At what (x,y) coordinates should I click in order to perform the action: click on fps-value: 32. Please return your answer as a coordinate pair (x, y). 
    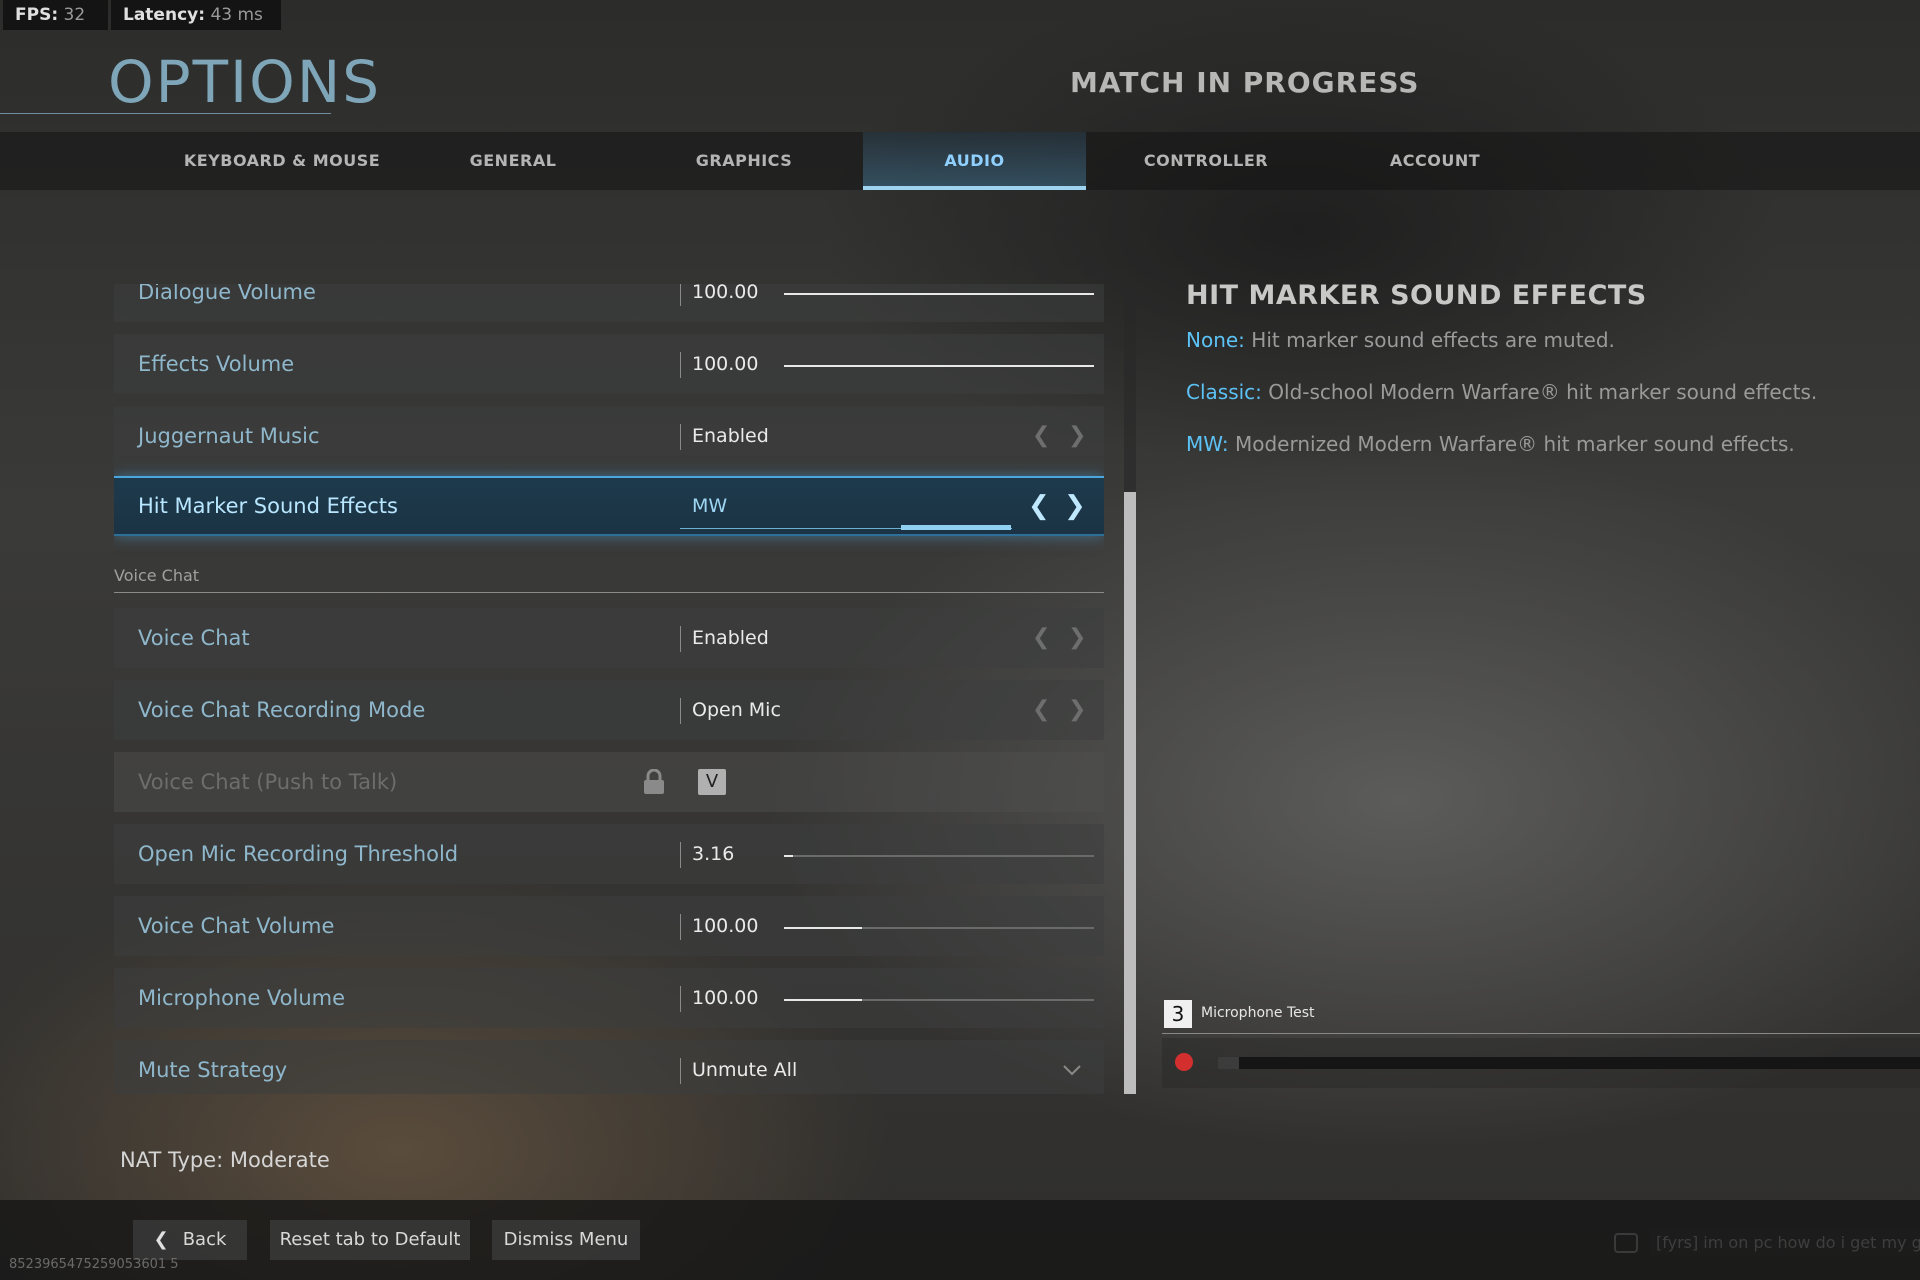
    Looking at the image, I should click on (74, 15).